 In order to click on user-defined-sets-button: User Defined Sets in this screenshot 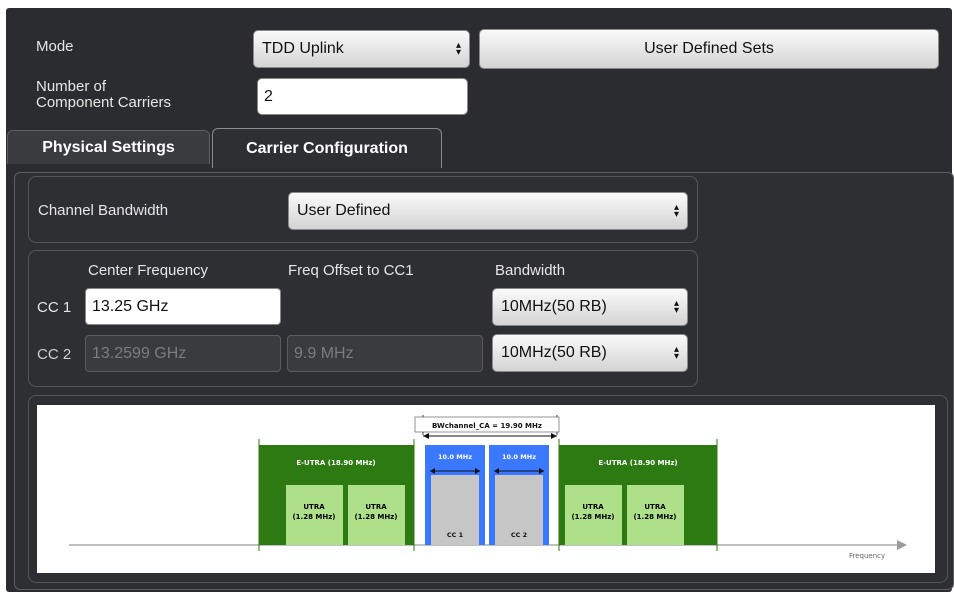, I will do `click(709, 49)`.